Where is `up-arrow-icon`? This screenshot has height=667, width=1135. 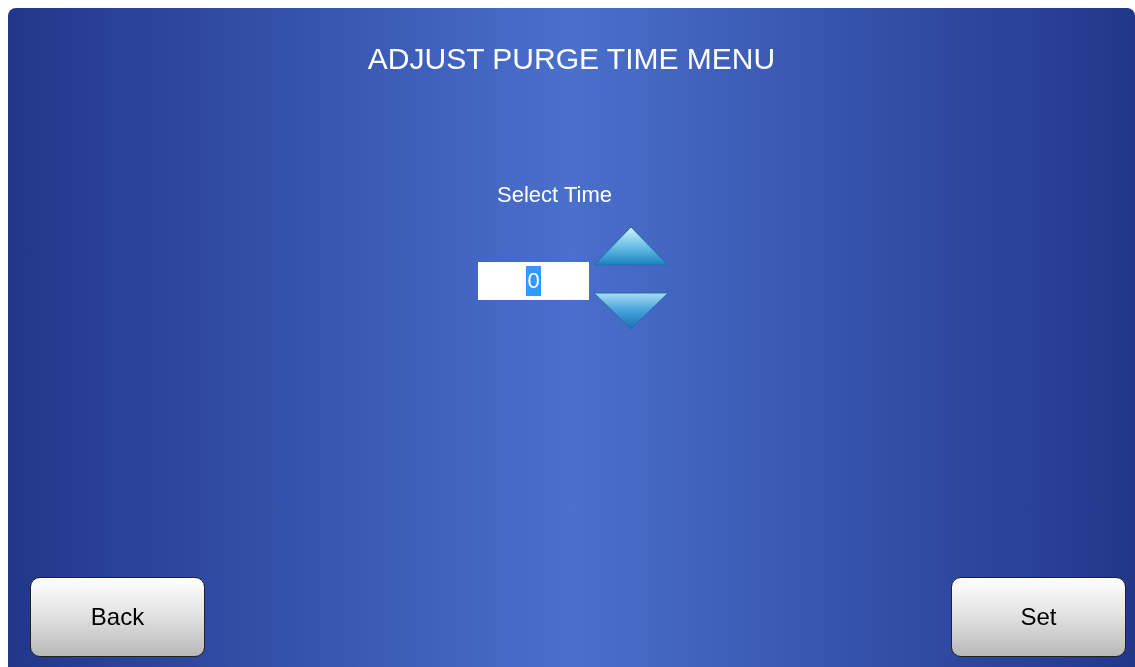
up-arrow-icon is located at coordinates (631, 246).